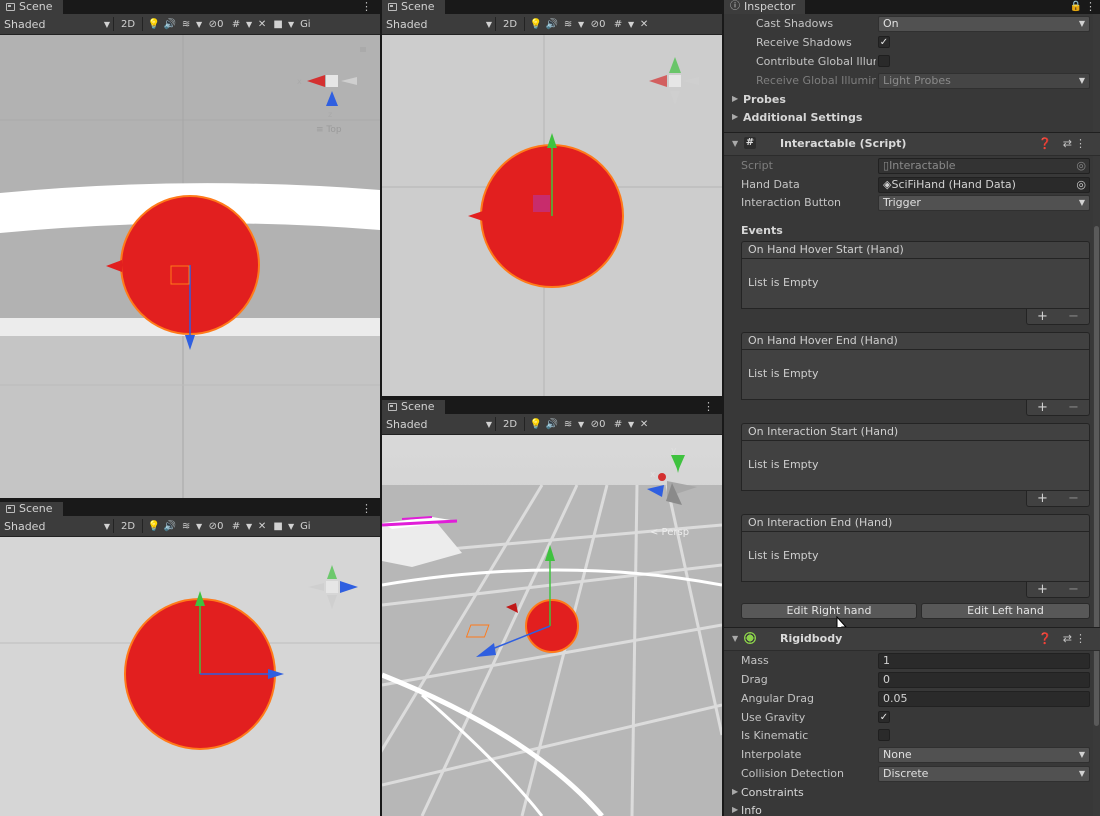 Image resolution: width=1100 pixels, height=816 pixels. What do you see at coordinates (912, 793) in the screenshot?
I see `constraints-foldout: ▶ Constraints` at bounding box center [912, 793].